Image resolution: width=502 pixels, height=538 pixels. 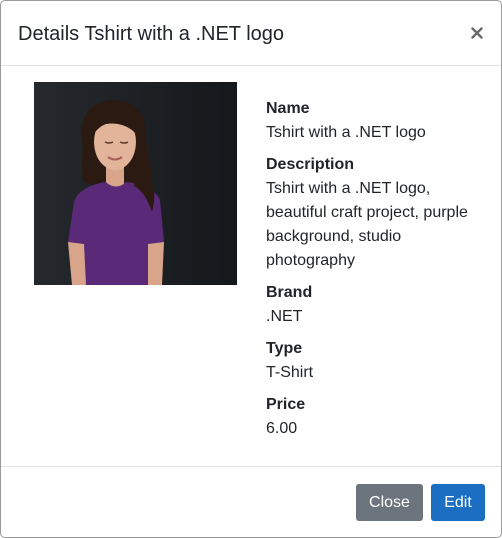 I want to click on brand-label: Brand, so click(x=289, y=292).